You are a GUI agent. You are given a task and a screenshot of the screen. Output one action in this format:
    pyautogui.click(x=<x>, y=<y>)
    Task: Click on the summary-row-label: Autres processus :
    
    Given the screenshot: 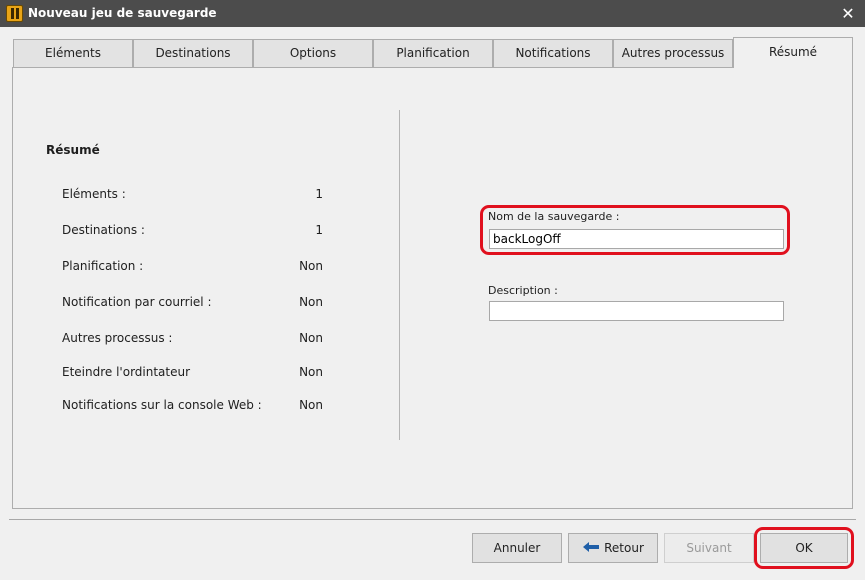 What is the action you would take?
    pyautogui.click(x=117, y=338)
    